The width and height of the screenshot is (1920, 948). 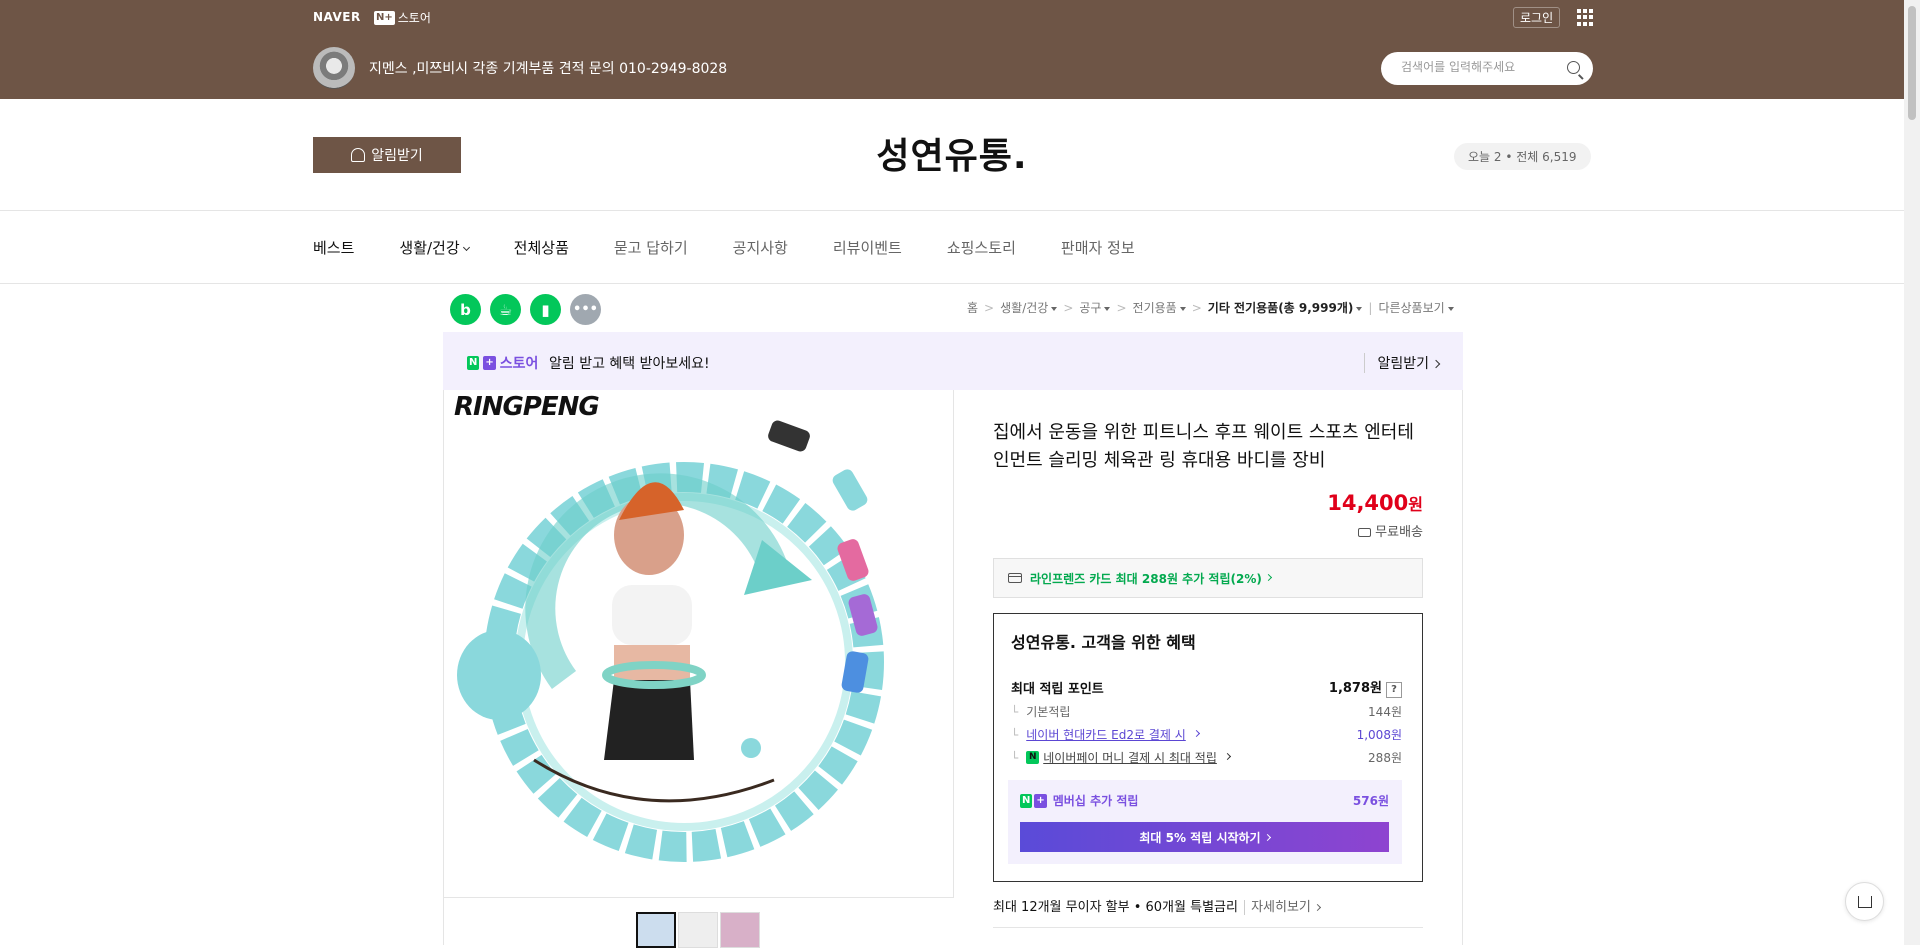 I want to click on blog-icon: b, so click(x=465, y=309).